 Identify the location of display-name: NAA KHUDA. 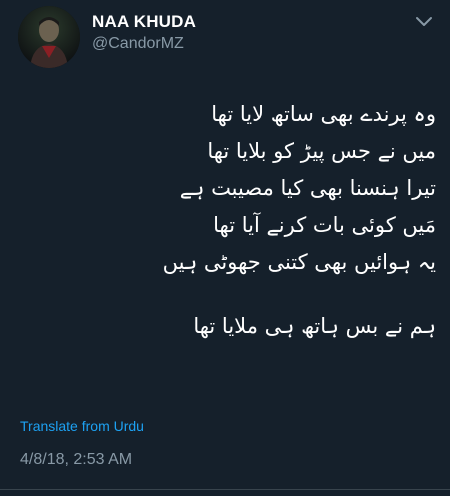
(144, 22).